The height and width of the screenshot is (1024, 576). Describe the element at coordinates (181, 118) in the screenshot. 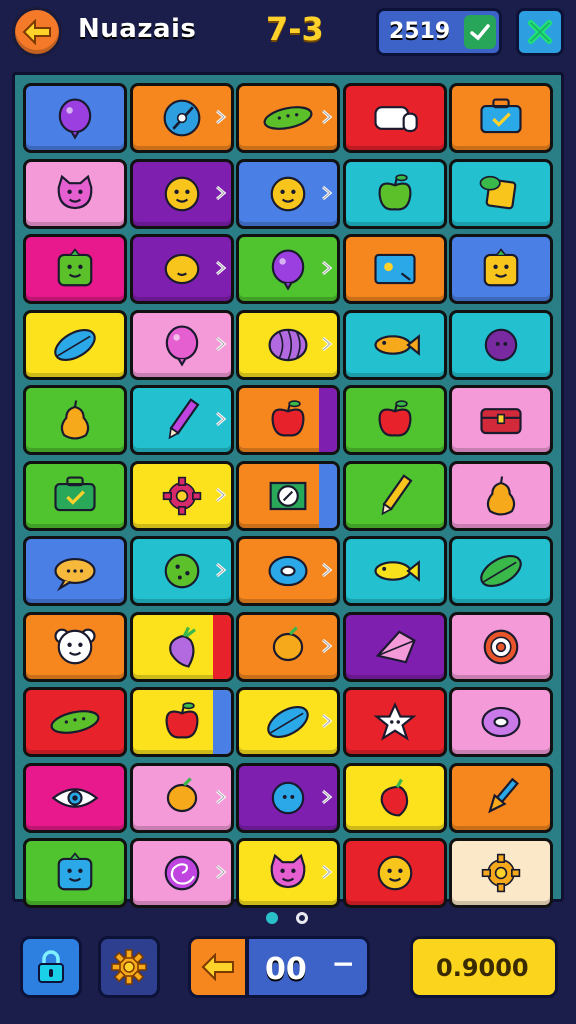

I see `compass-icon` at that location.